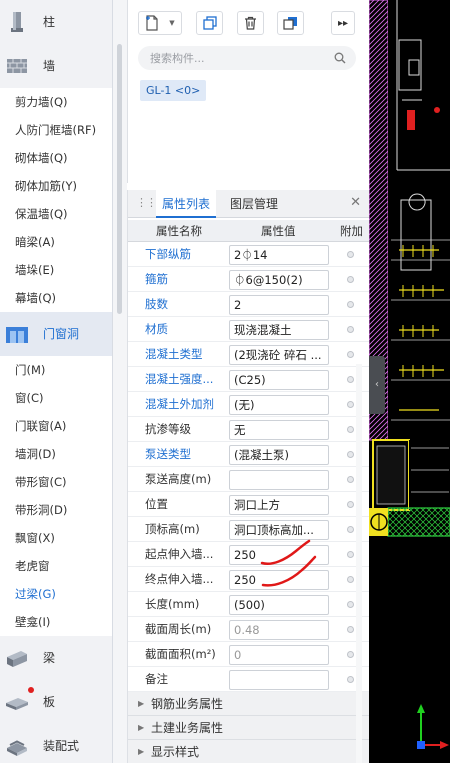 This screenshot has width=450, height=763. What do you see at coordinates (187, 329) in the screenshot?
I see `property-name: 材质` at bounding box center [187, 329].